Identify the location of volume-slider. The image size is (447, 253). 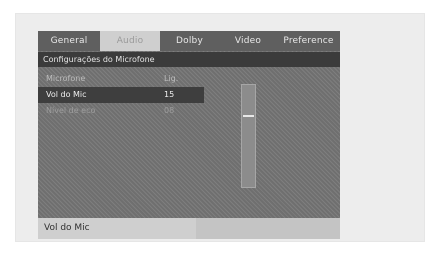
(248, 136).